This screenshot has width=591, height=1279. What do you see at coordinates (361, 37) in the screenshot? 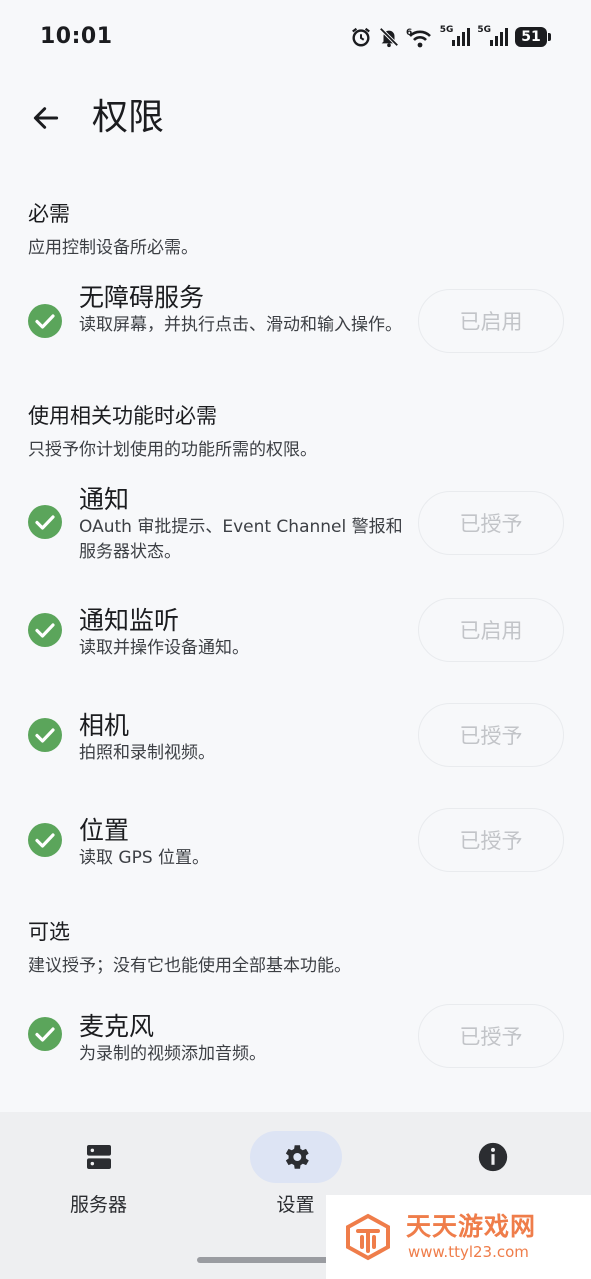
I see `alarm-icon` at bounding box center [361, 37].